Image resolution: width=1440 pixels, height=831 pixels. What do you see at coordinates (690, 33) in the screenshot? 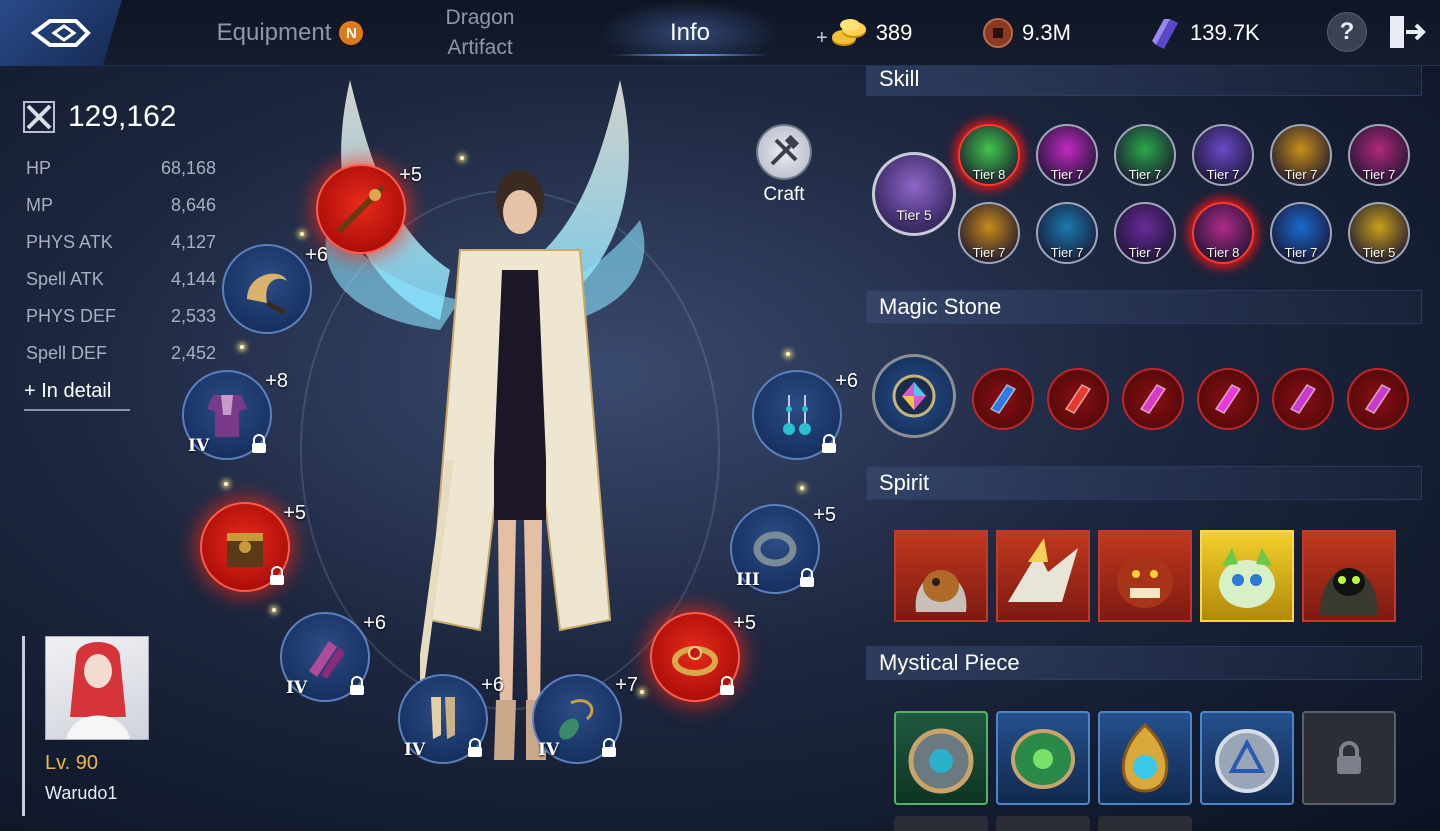
I see `tab-info: Info` at bounding box center [690, 33].